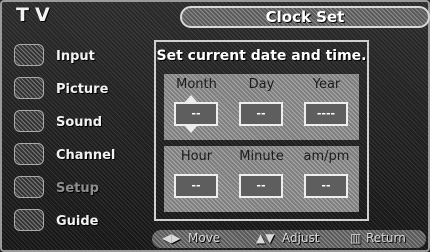  I want to click on sidebar-item-setup: Setup, so click(74, 188).